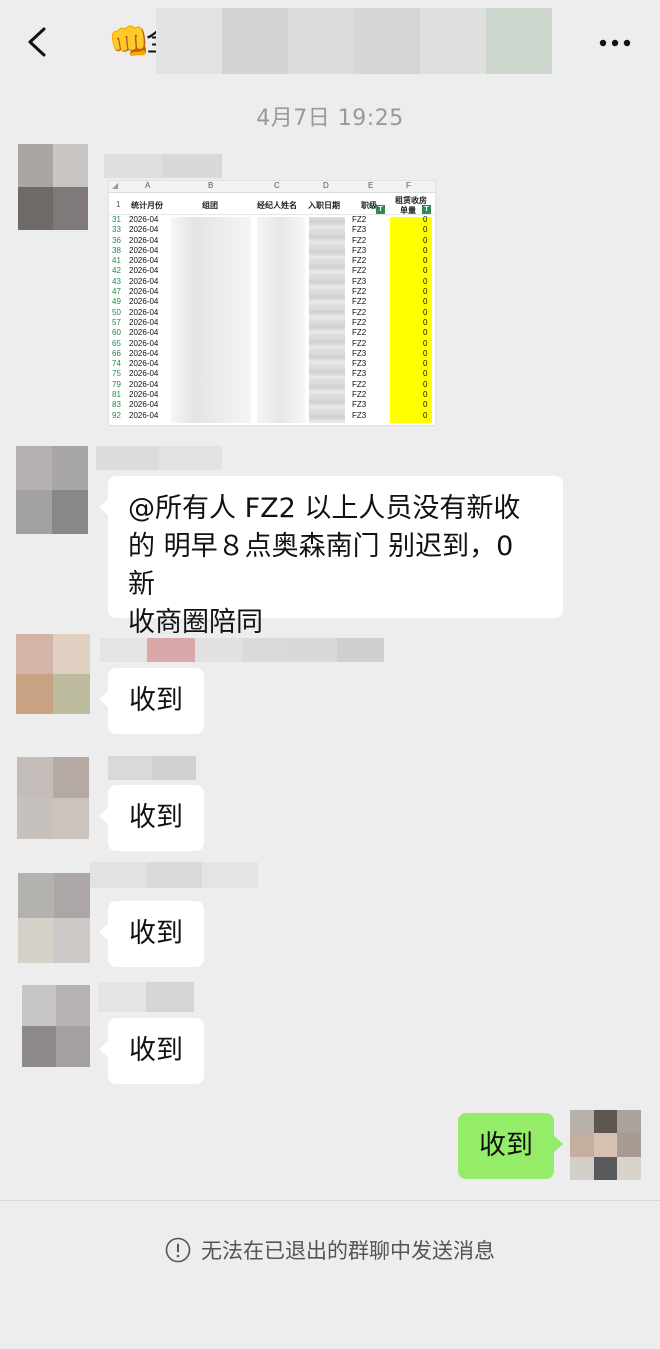 The width and height of the screenshot is (660, 1349). Describe the element at coordinates (272, 281) in the screenshot. I see `sheet-row: 43 2026-04 FZ3 0` at that location.